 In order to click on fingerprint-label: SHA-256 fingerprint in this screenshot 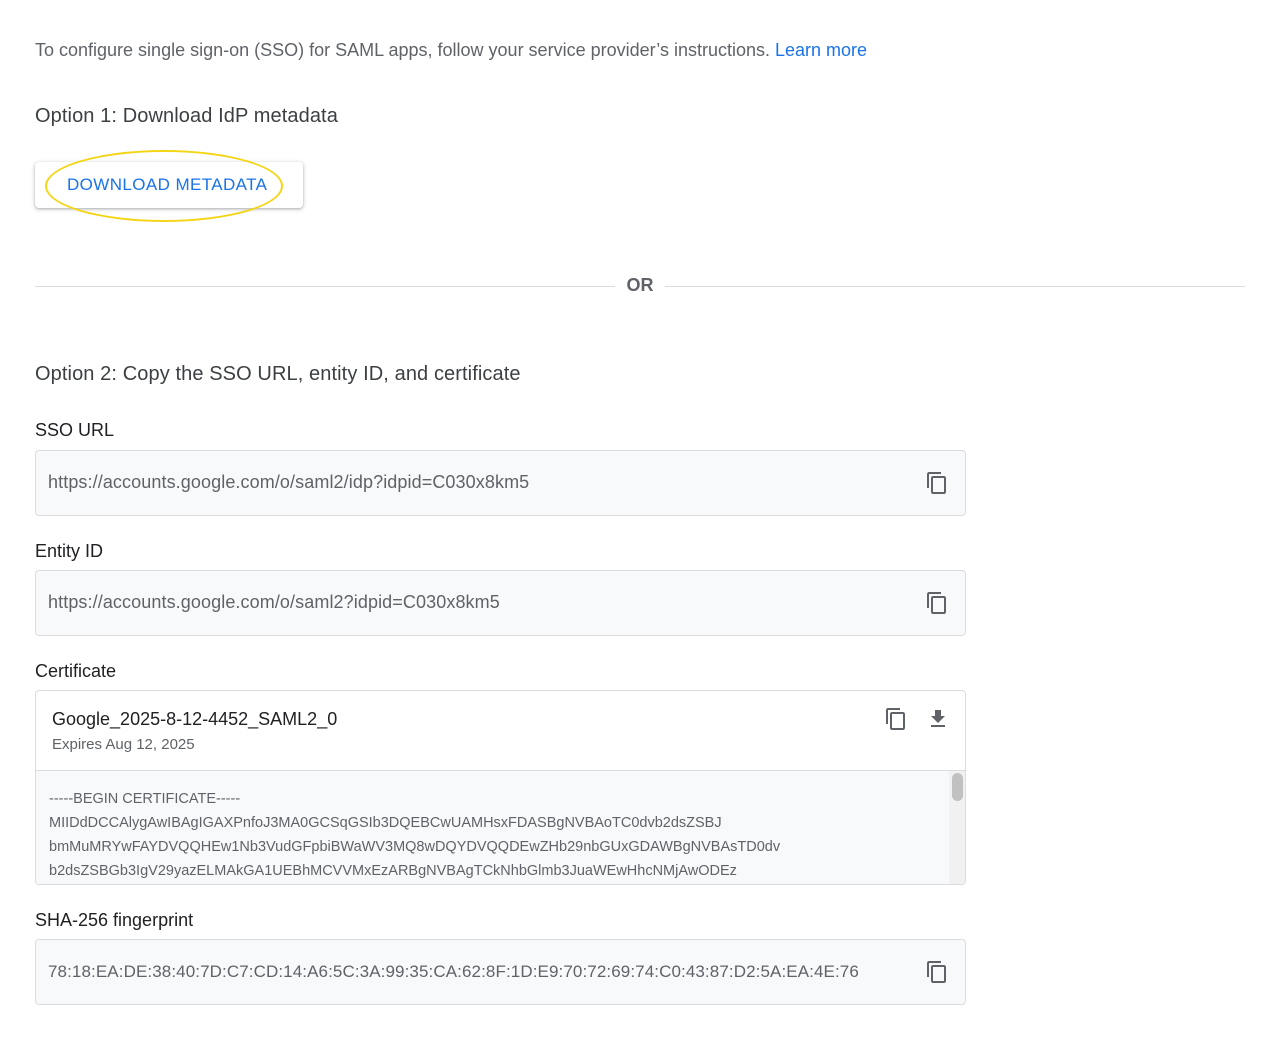, I will do `click(114, 920)`.